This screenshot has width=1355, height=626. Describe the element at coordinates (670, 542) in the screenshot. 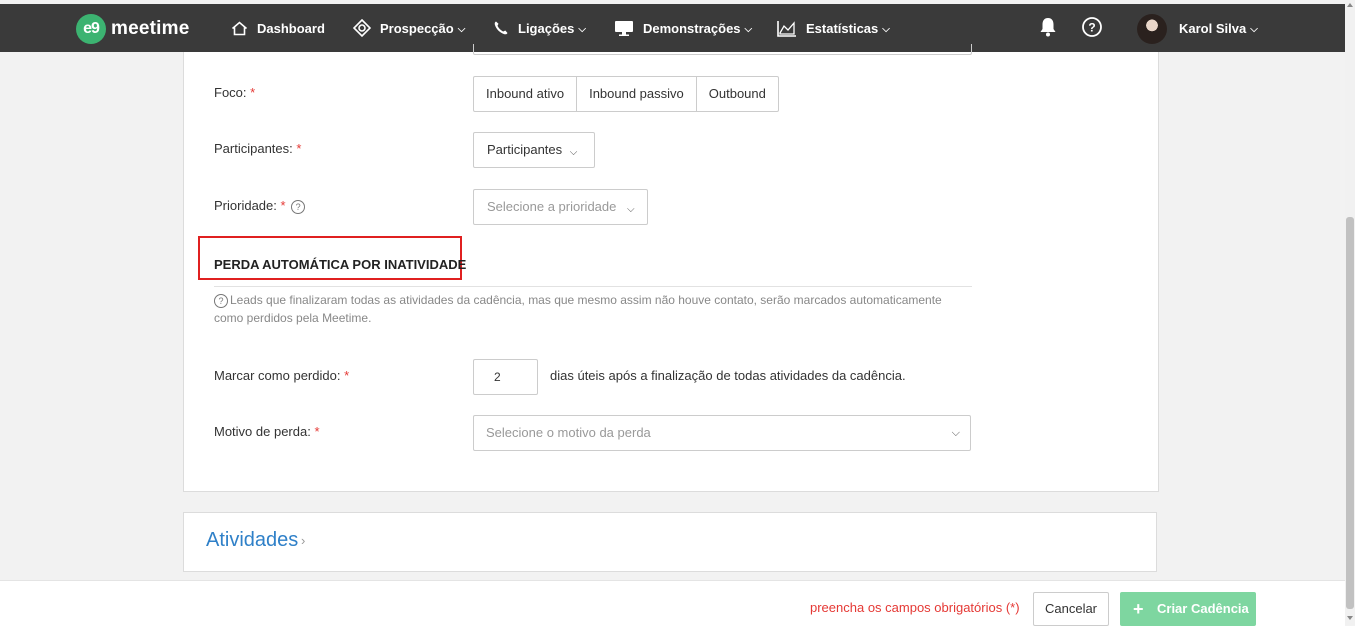

I see `activities-section: Atividades ›` at that location.